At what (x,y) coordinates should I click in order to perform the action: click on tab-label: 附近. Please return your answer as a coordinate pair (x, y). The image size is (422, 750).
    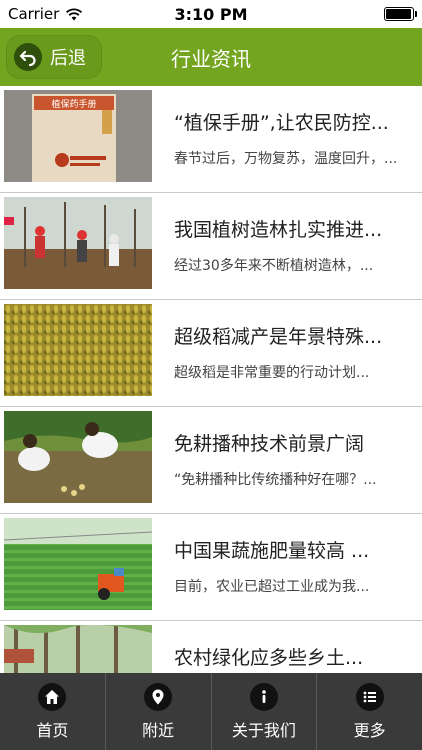
    Looking at the image, I should click on (158, 730).